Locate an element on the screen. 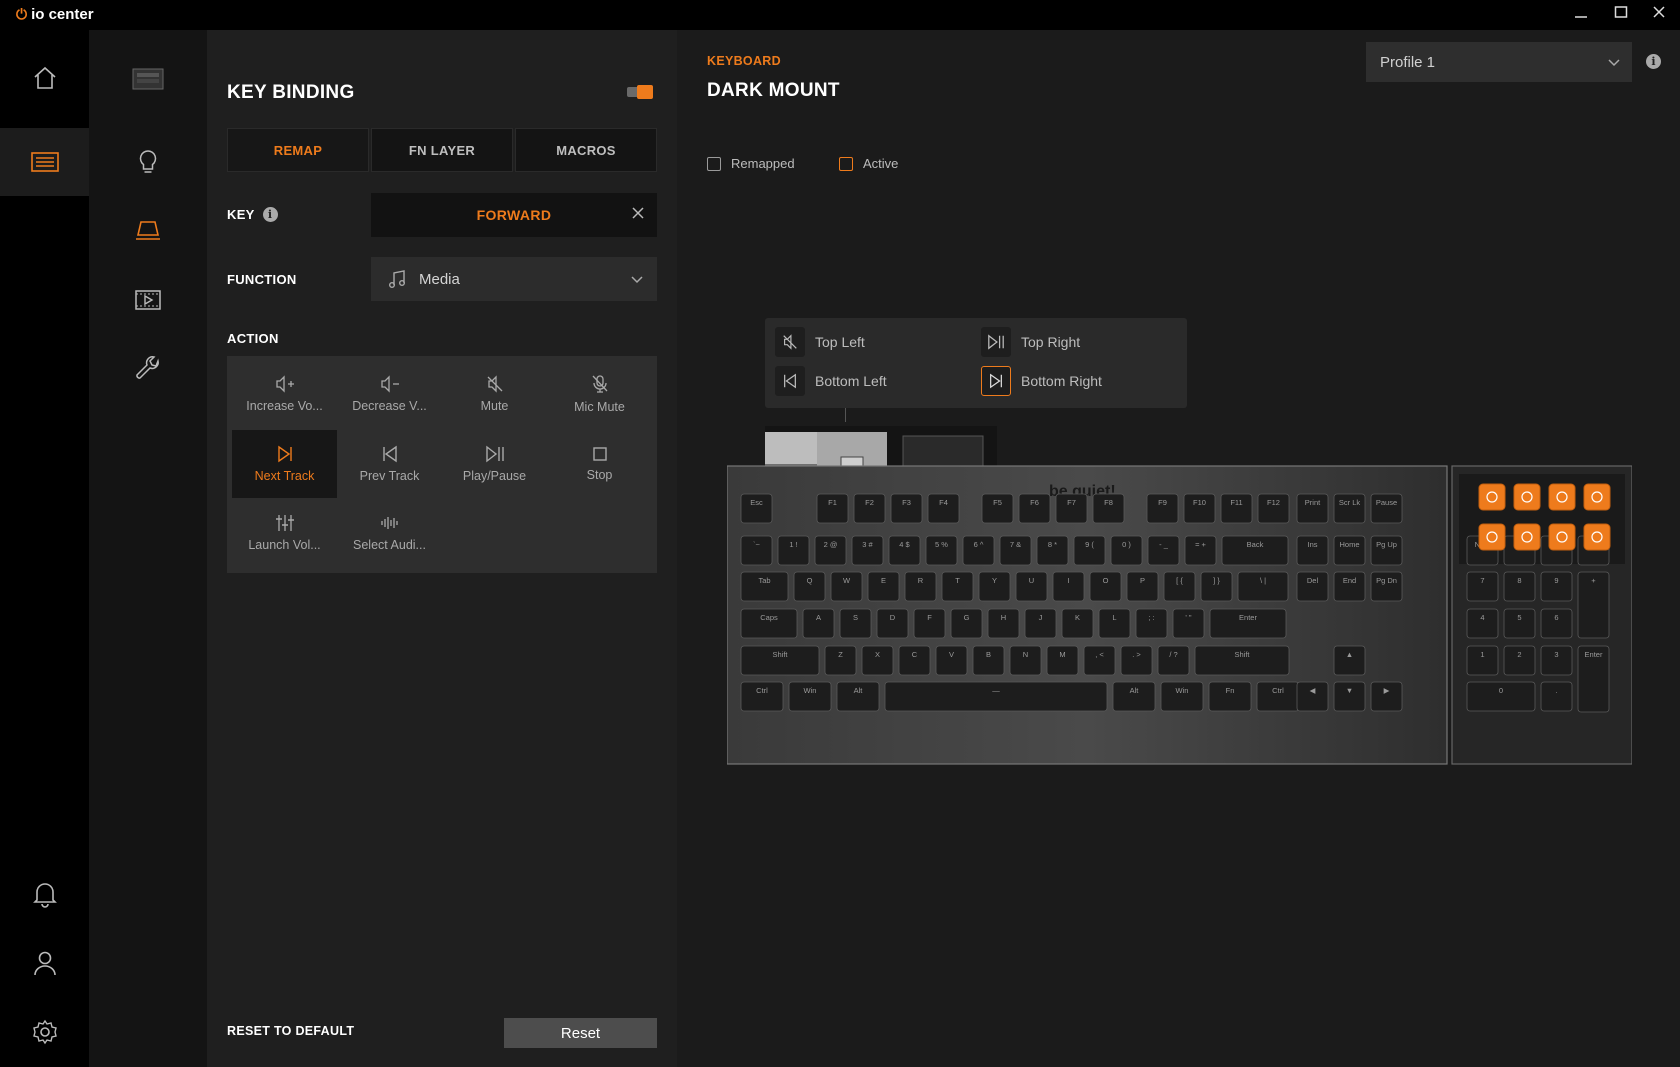 This screenshot has width=1680, height=1067. key-shift-8: , < is located at coordinates (1099, 660).